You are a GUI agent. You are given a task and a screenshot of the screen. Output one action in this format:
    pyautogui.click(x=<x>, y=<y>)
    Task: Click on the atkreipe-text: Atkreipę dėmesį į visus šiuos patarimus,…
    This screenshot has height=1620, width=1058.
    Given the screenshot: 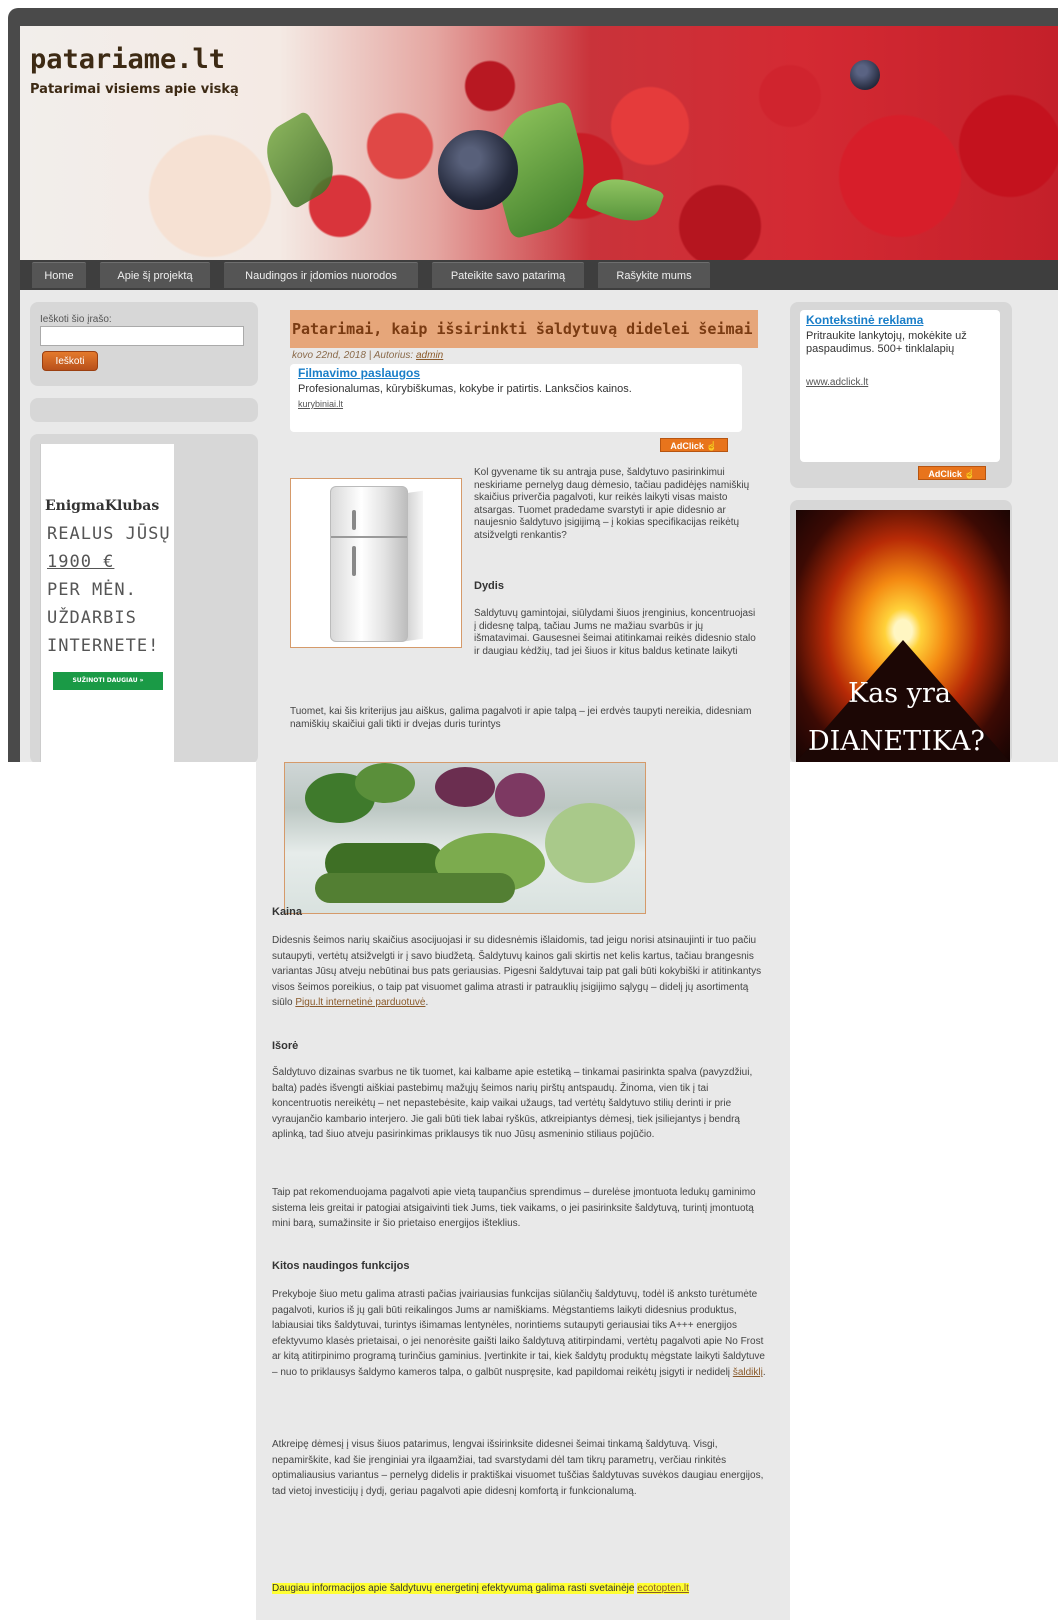 What is the action you would take?
    pyautogui.click(x=518, y=1468)
    